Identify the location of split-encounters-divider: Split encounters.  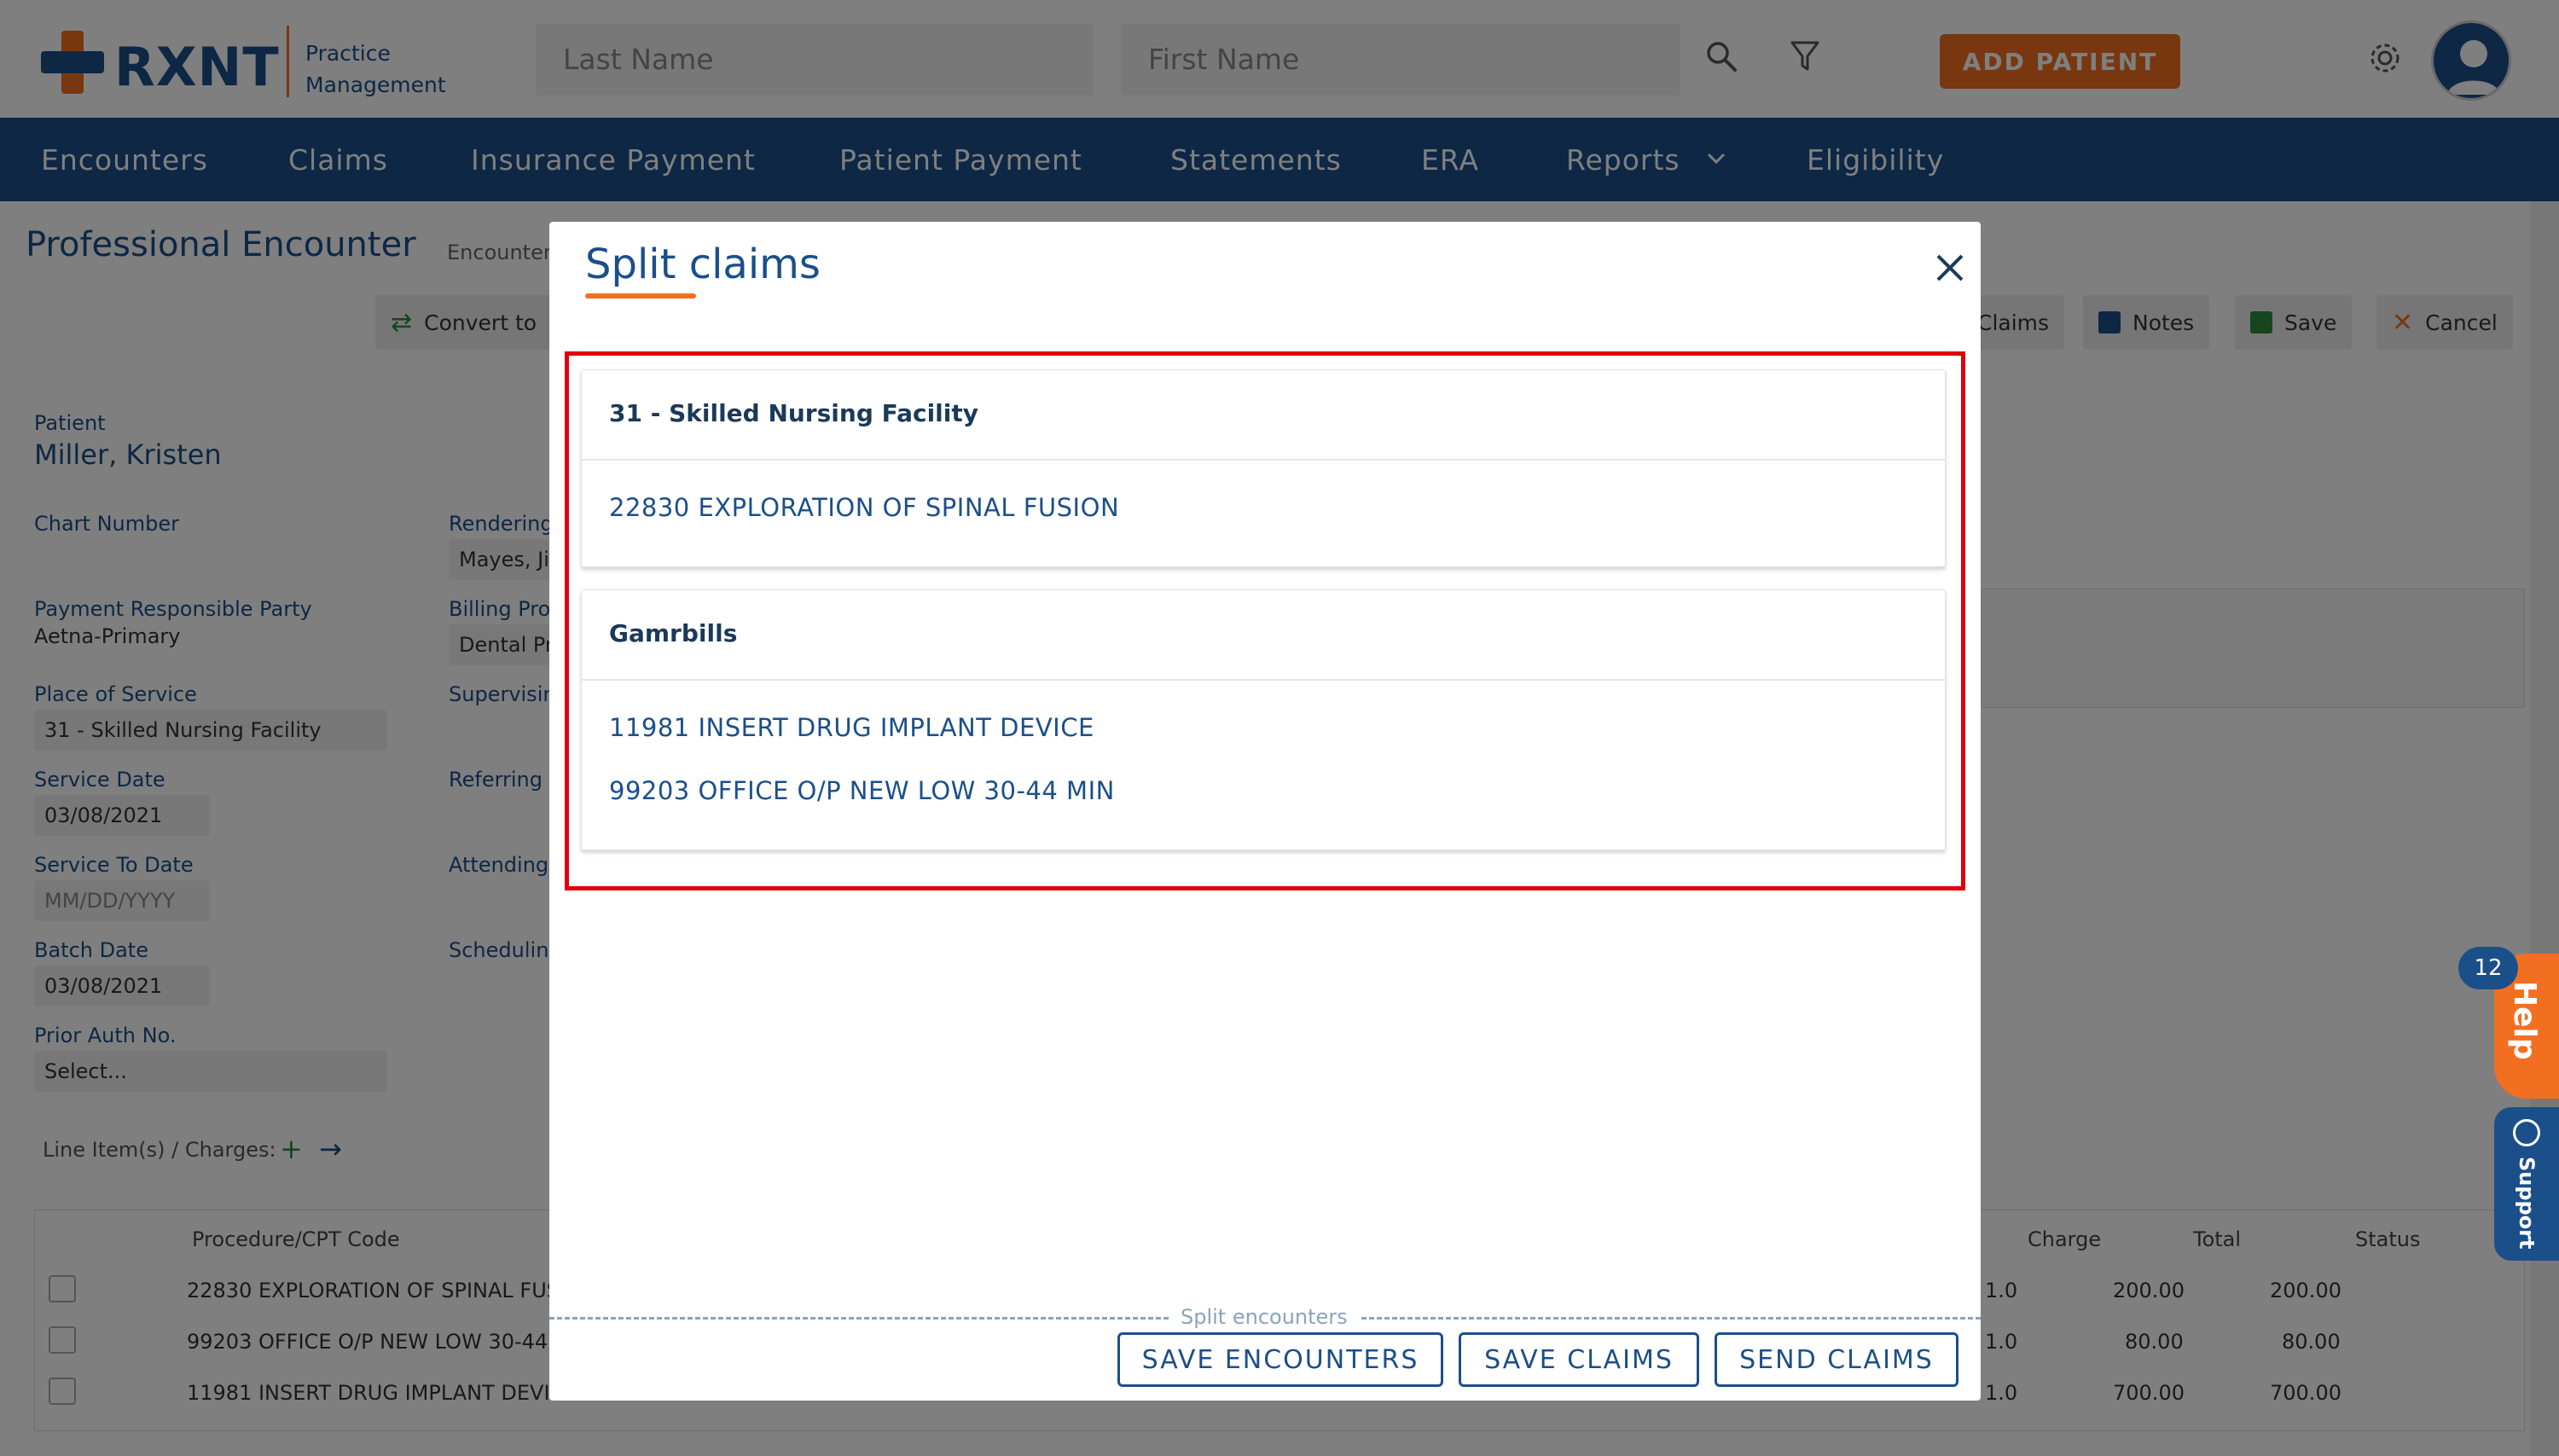
(1265, 1318).